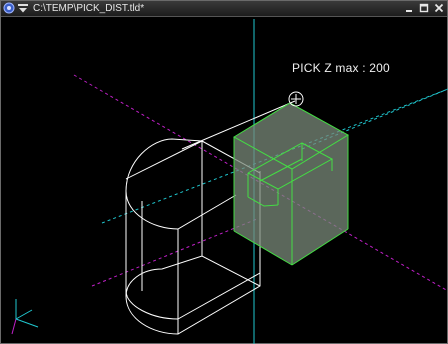  What do you see at coordinates (439, 8) in the screenshot?
I see `close-icon` at bounding box center [439, 8].